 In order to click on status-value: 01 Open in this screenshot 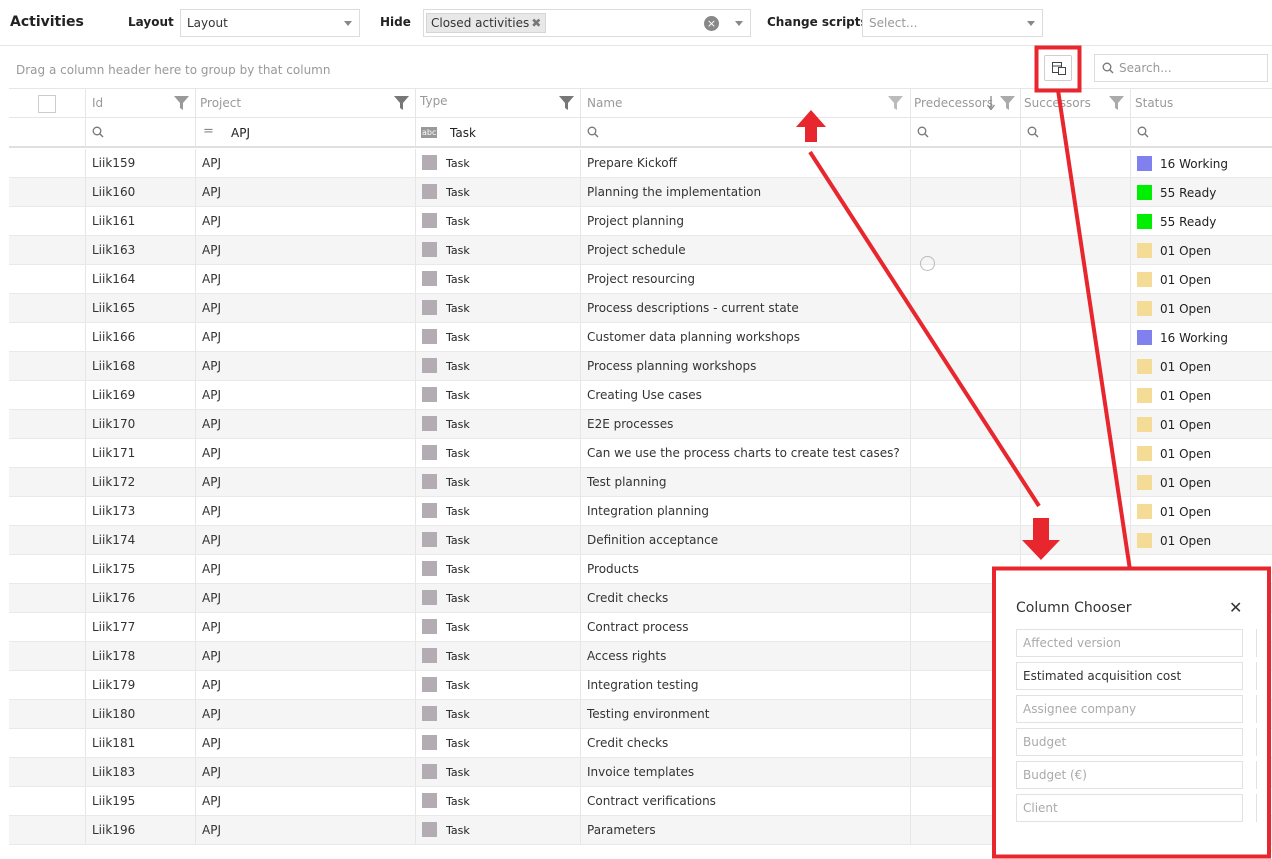, I will do `click(1186, 483)`.